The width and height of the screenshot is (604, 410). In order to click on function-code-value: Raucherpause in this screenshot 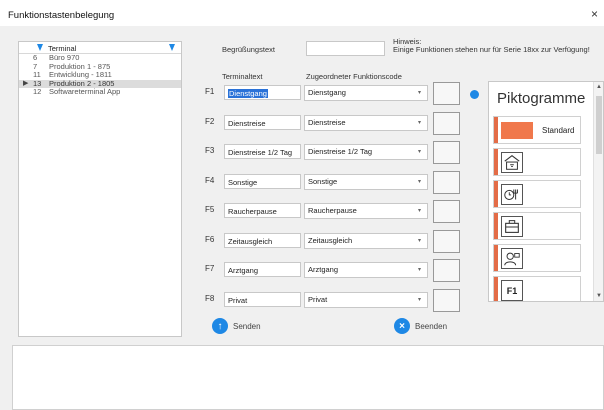, I will do `click(332, 210)`.